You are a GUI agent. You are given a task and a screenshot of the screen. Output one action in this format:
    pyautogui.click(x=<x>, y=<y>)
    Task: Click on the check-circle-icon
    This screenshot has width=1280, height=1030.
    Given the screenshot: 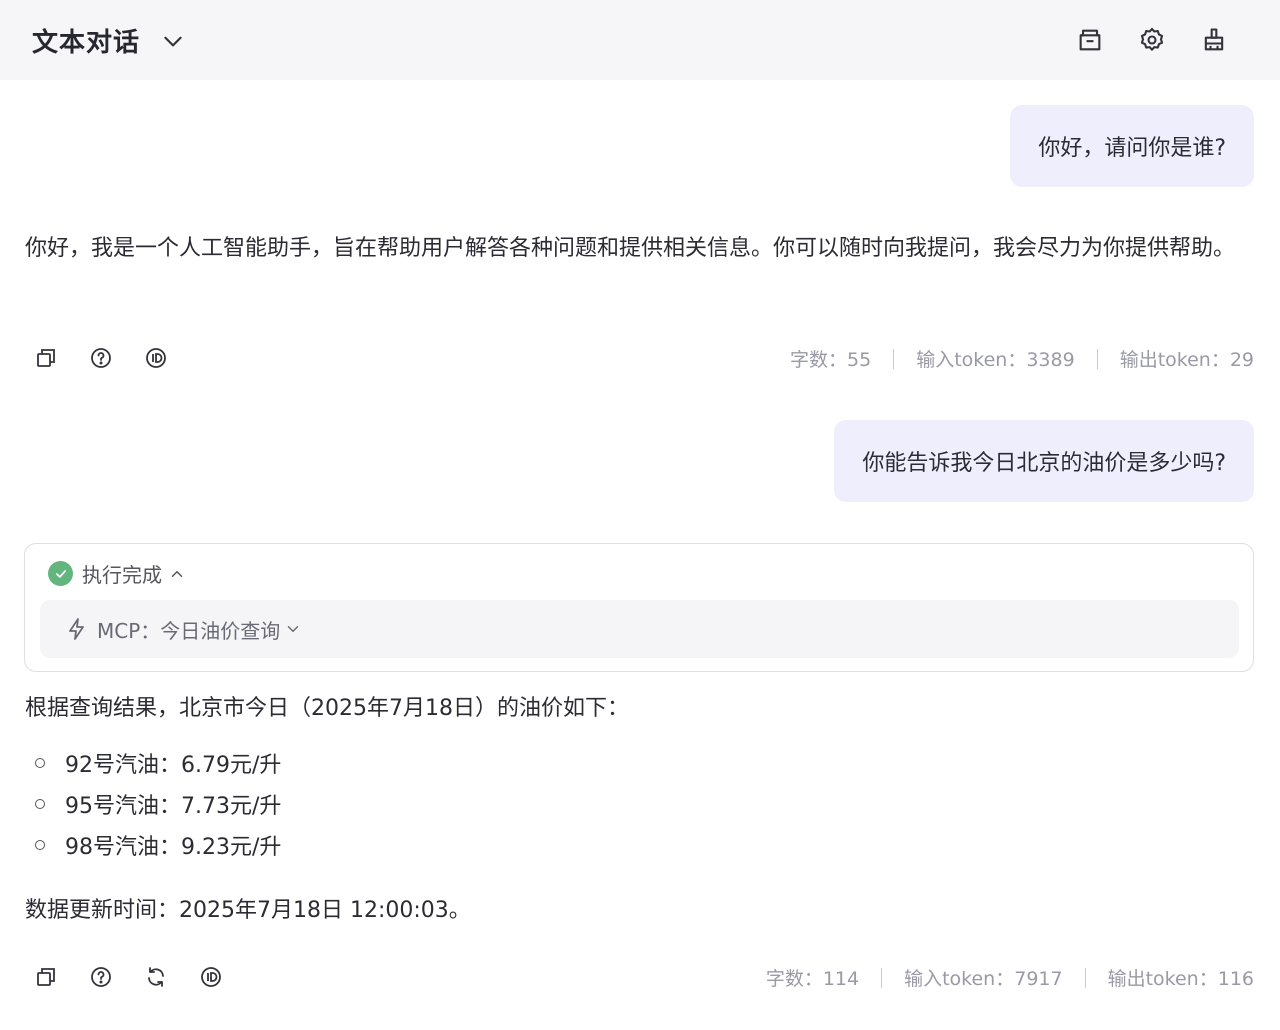 What is the action you would take?
    pyautogui.click(x=60, y=573)
    